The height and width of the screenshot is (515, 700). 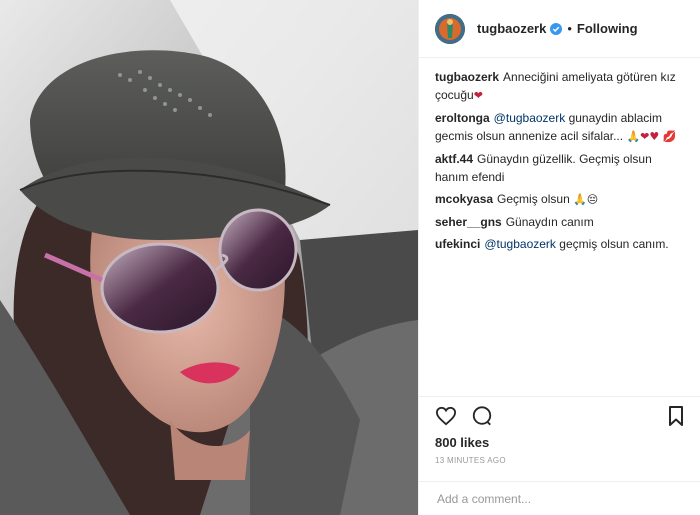 I want to click on comment-item: mcokyasa Geçmiş olsun 🙏😔, so click(x=559, y=199).